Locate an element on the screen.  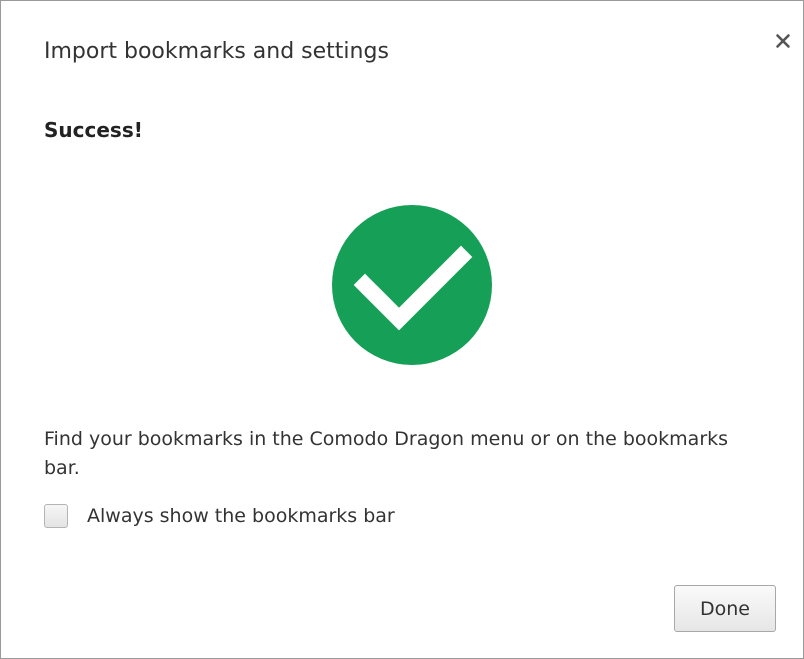
success-heading: Success! is located at coordinates (93, 130).